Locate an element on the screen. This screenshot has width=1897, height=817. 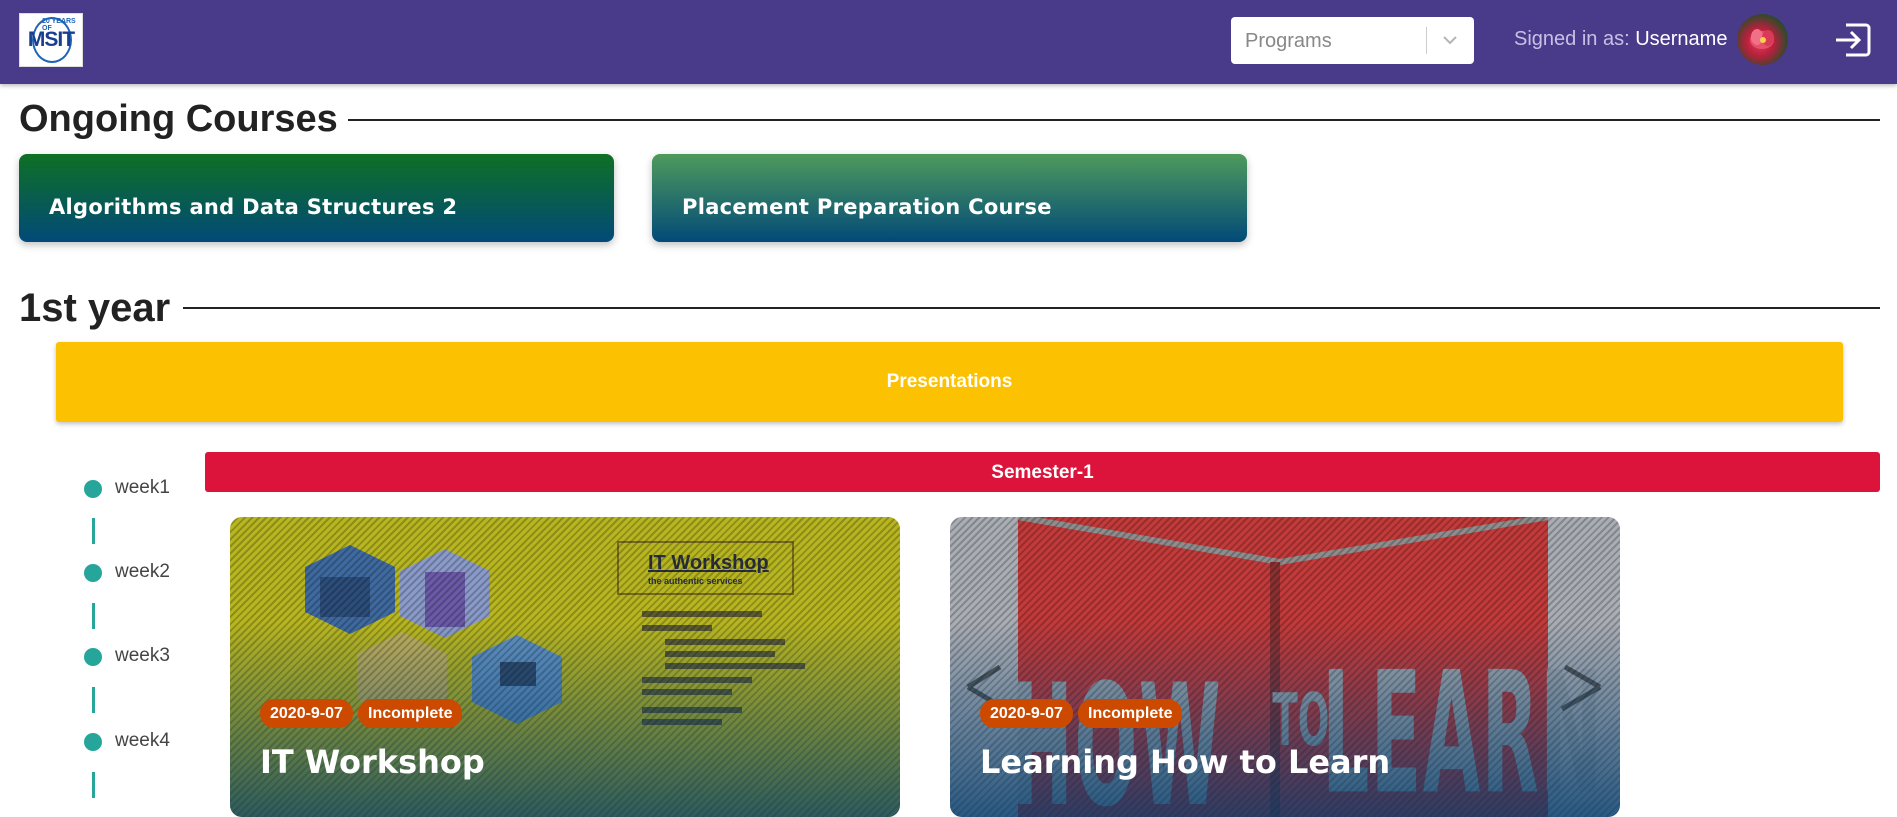
presentations-label: Presentations is located at coordinates (949, 381).